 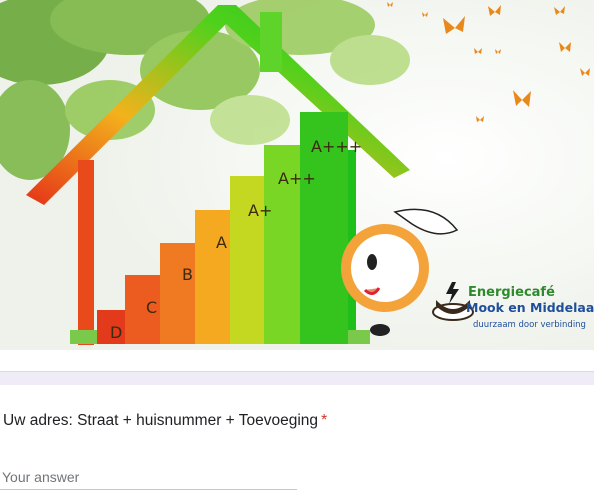 I want to click on required-asterisk: *, so click(x=324, y=420).